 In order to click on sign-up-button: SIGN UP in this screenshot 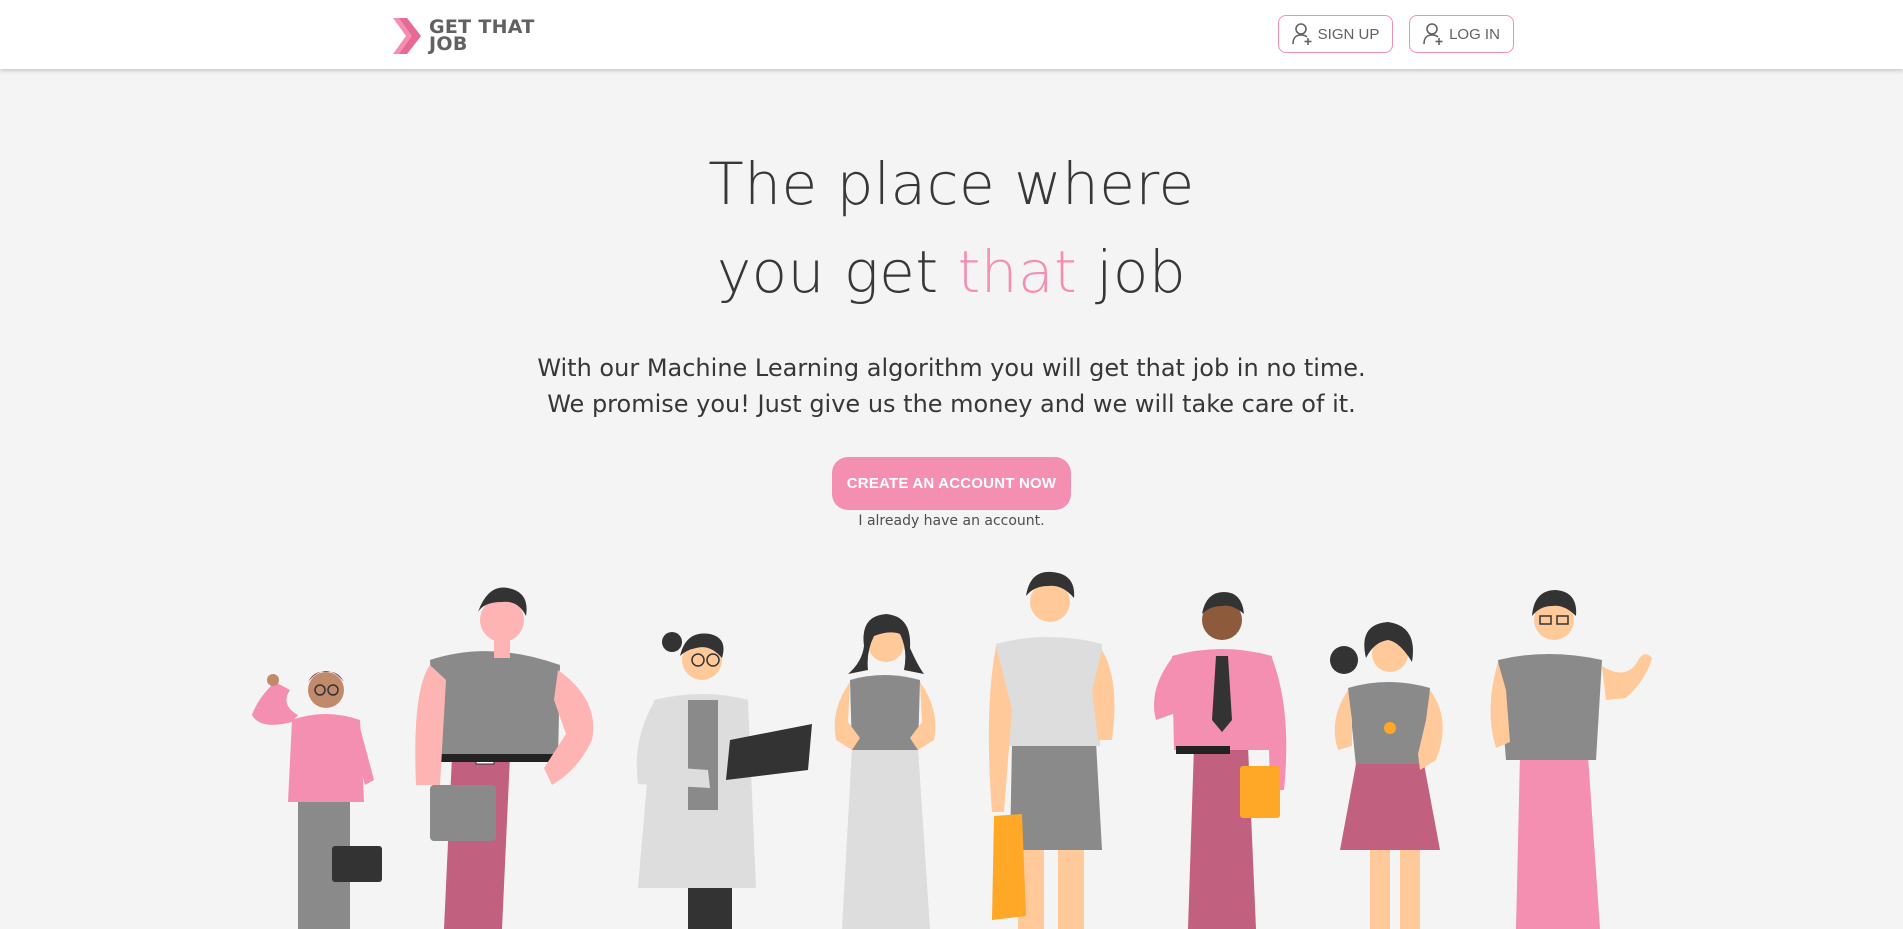, I will do `click(1335, 34)`.